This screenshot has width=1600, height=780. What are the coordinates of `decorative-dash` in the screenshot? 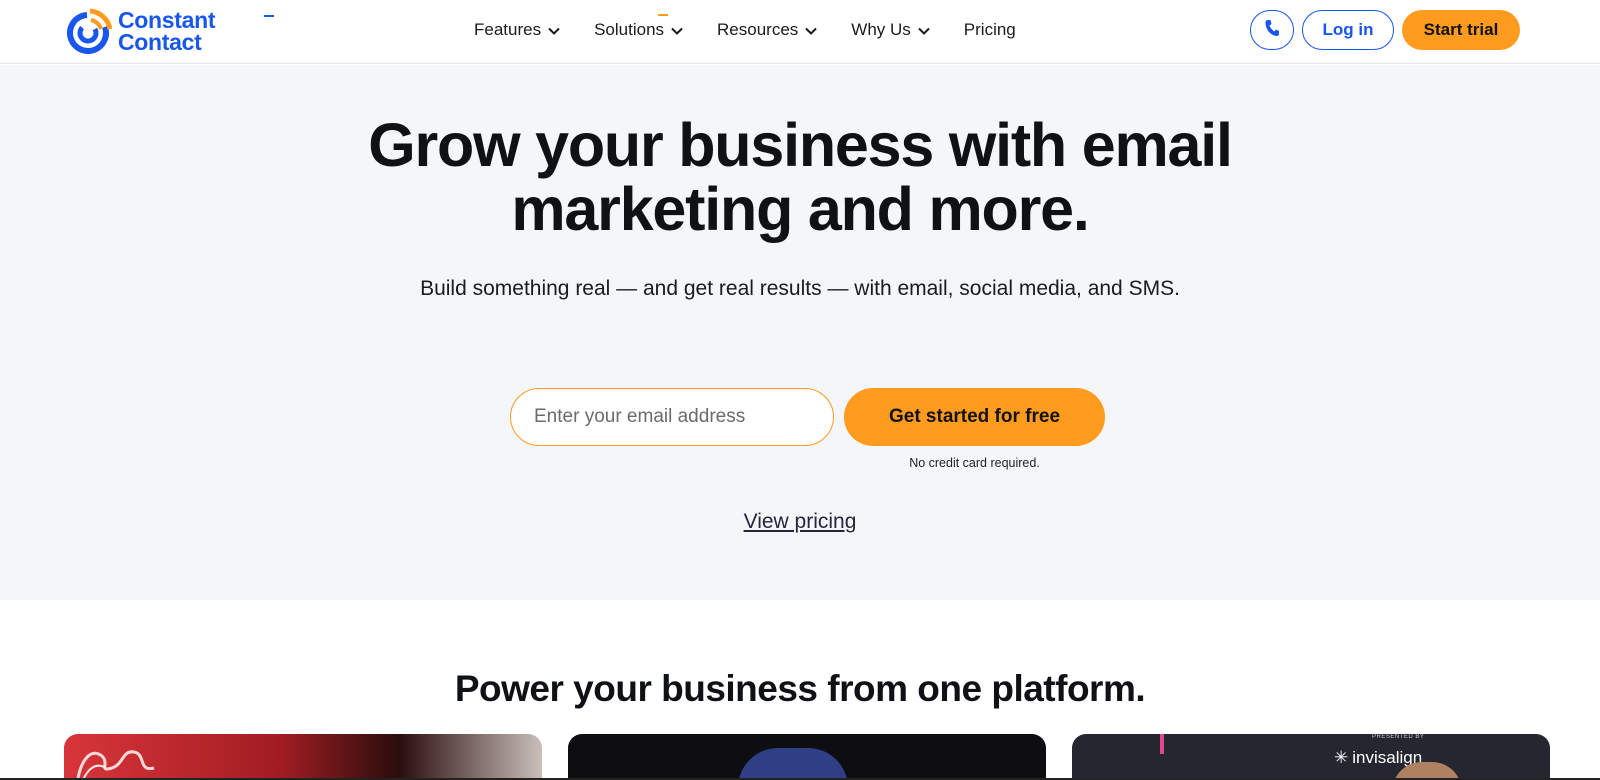 It's located at (269, 16).